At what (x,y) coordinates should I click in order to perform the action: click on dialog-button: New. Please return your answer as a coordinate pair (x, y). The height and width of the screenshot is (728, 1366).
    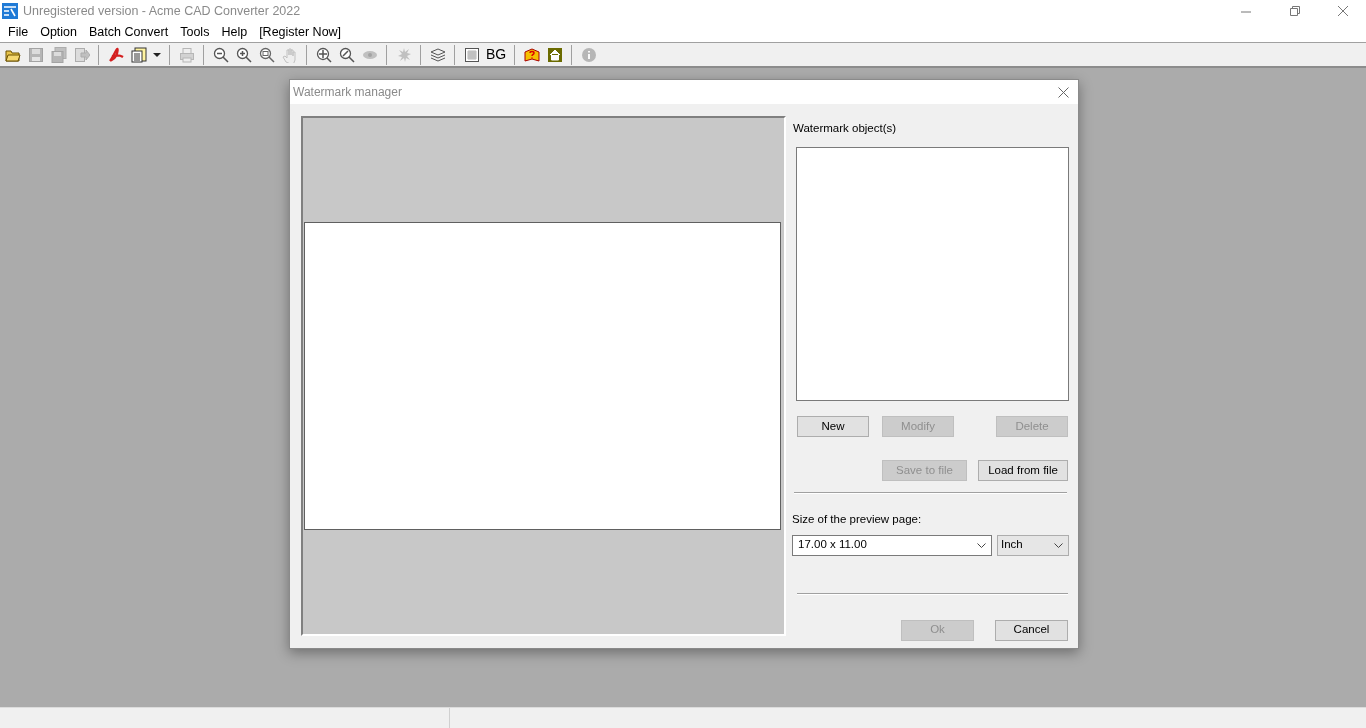
    Looking at the image, I should click on (833, 427).